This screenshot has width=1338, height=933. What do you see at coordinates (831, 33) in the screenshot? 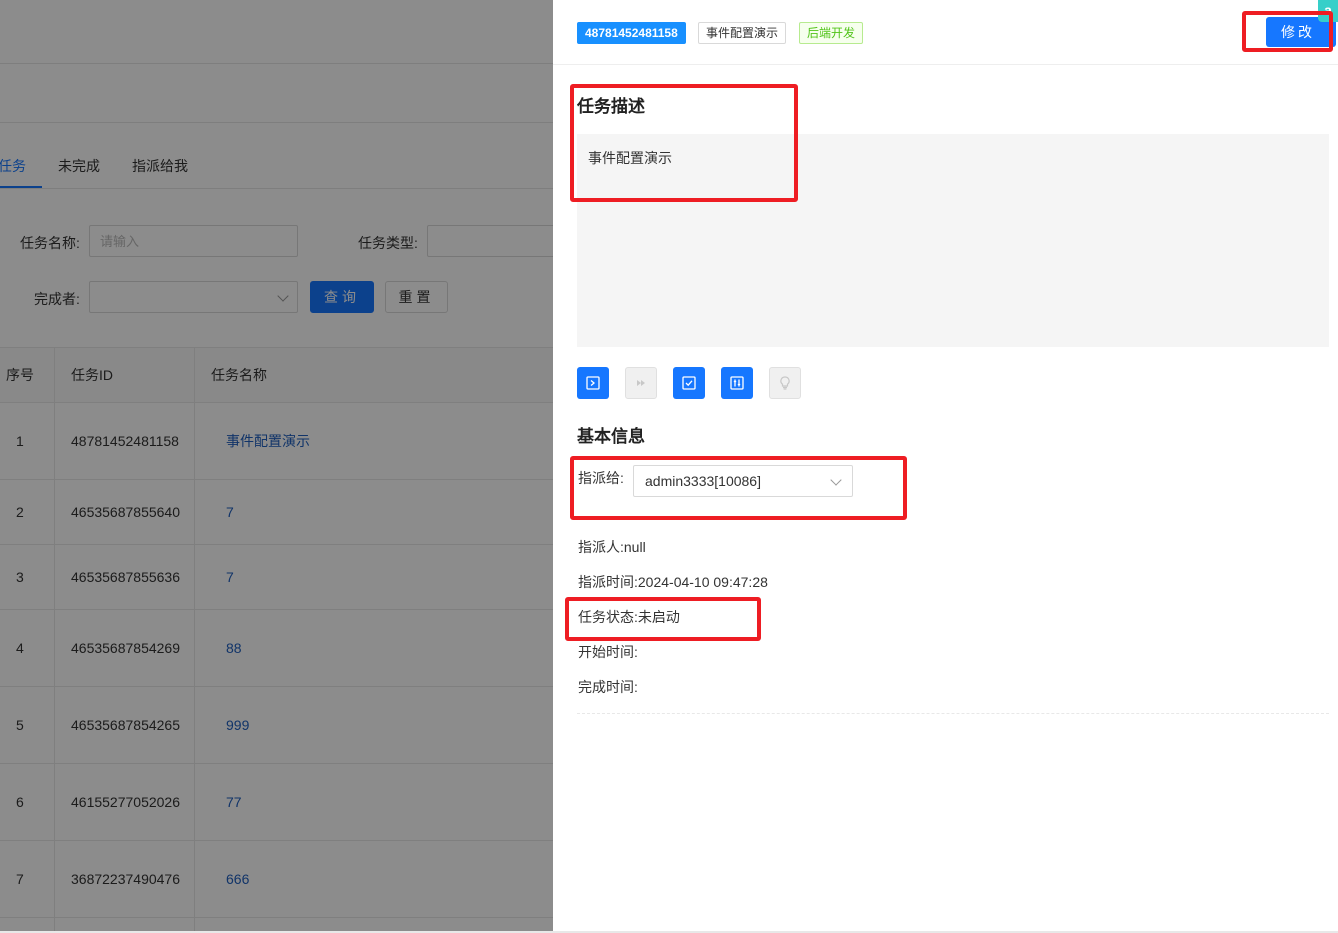
I see `task-type-tag: 后端开发` at bounding box center [831, 33].